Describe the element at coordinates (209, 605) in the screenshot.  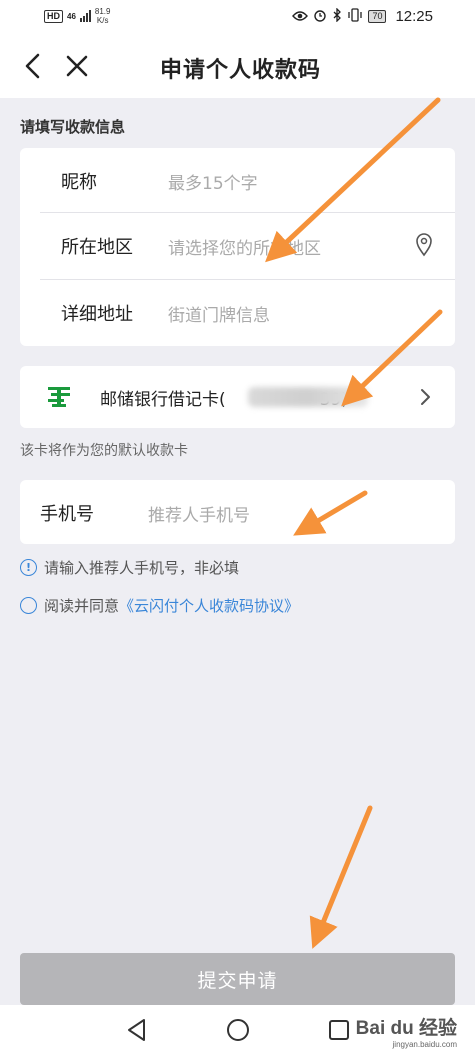
I see `agreement-link: 《云闪付个人收款码协议》` at that location.